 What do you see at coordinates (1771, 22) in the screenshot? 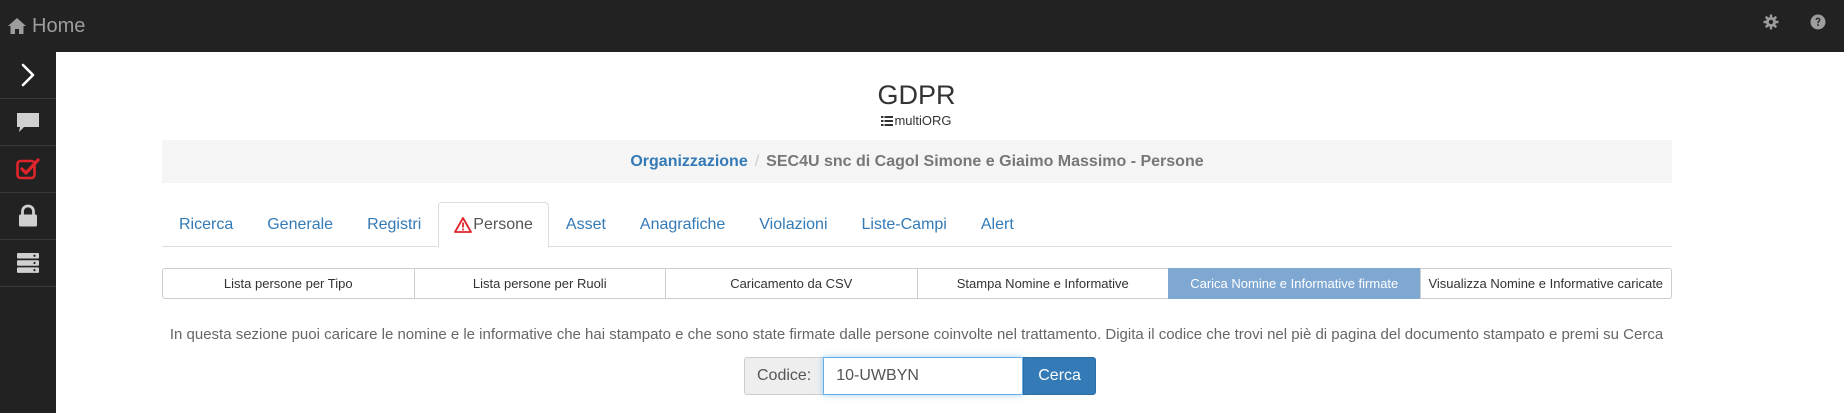
I see `gear-icon` at bounding box center [1771, 22].